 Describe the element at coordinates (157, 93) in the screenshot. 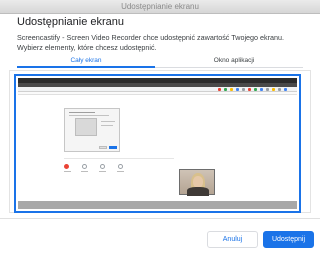

I see `thumbnail-bookmarks-bar` at that location.